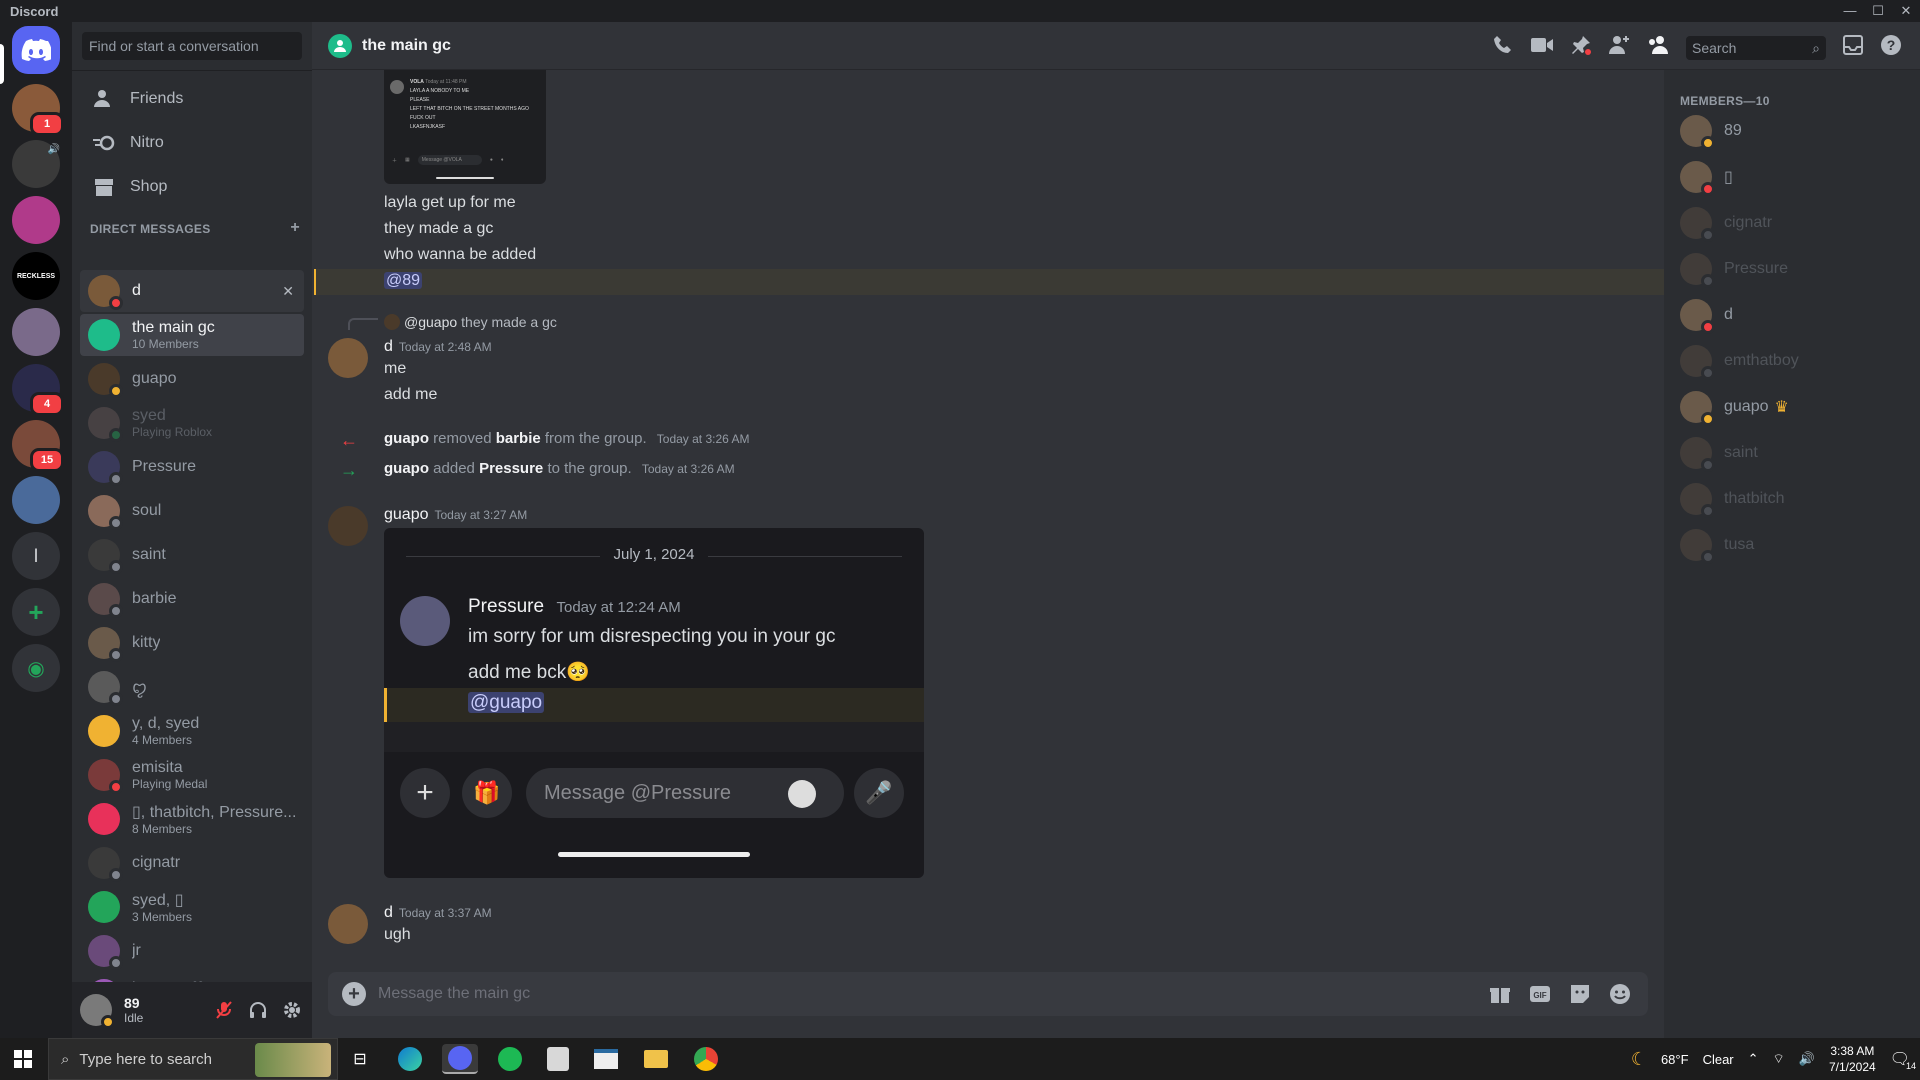  I want to click on server-icon: l, so click(36, 556).